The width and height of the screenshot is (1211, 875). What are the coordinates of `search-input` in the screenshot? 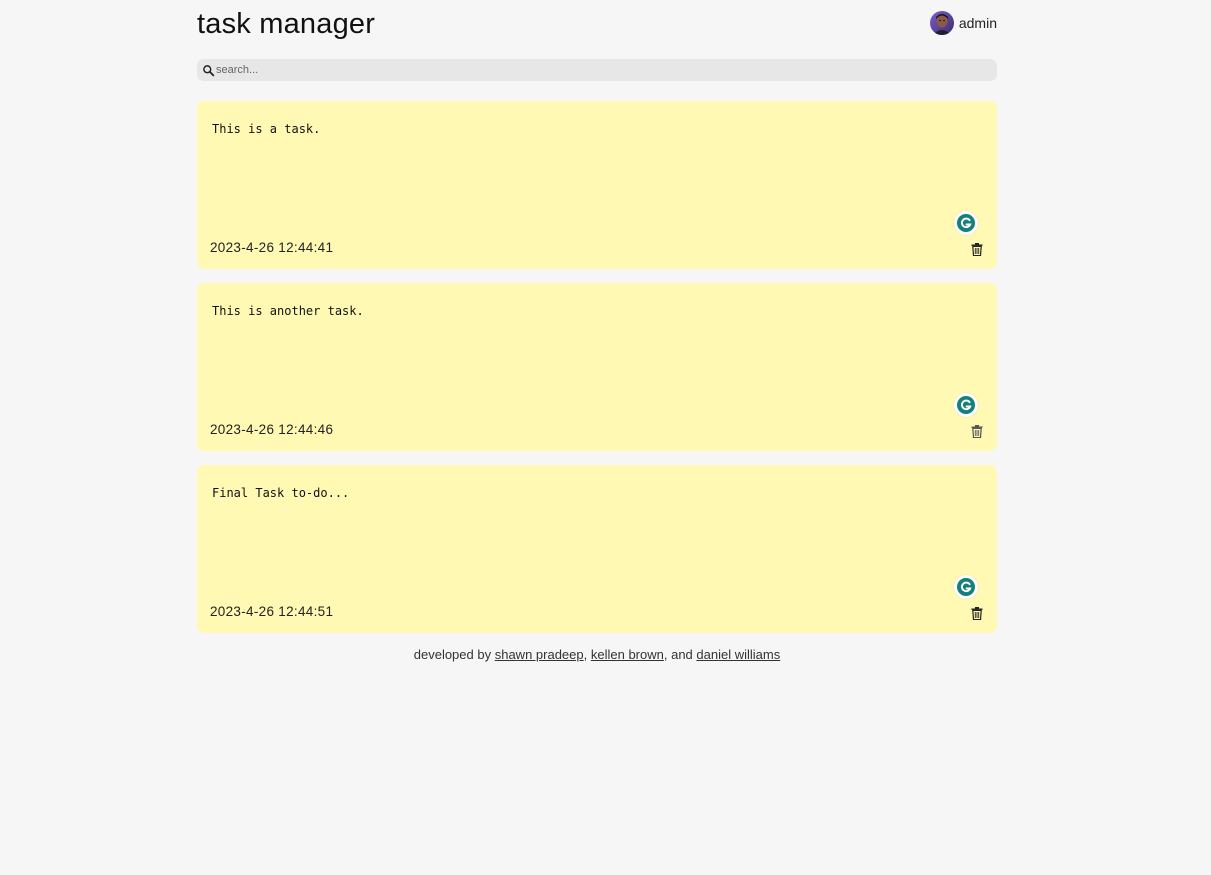 It's located at (596, 70).